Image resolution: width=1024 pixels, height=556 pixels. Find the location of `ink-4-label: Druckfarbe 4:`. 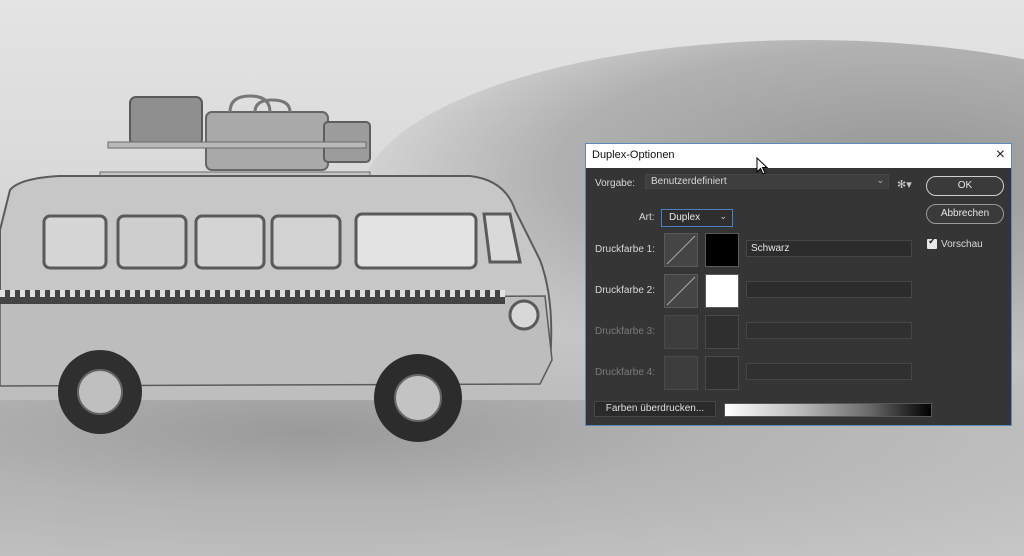

ink-4-label: Druckfarbe 4: is located at coordinates (625, 372).